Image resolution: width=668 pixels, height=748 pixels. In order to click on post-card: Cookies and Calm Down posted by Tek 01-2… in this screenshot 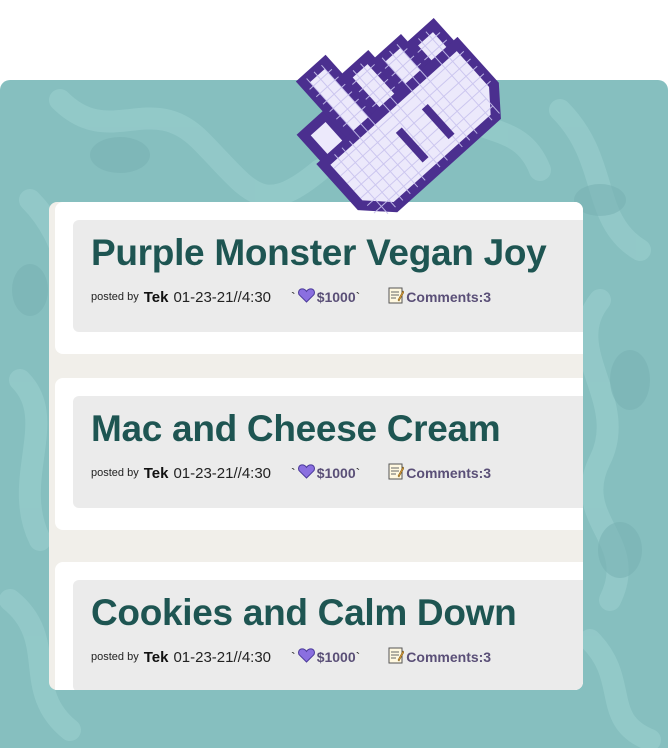, I will do `click(319, 626)`.